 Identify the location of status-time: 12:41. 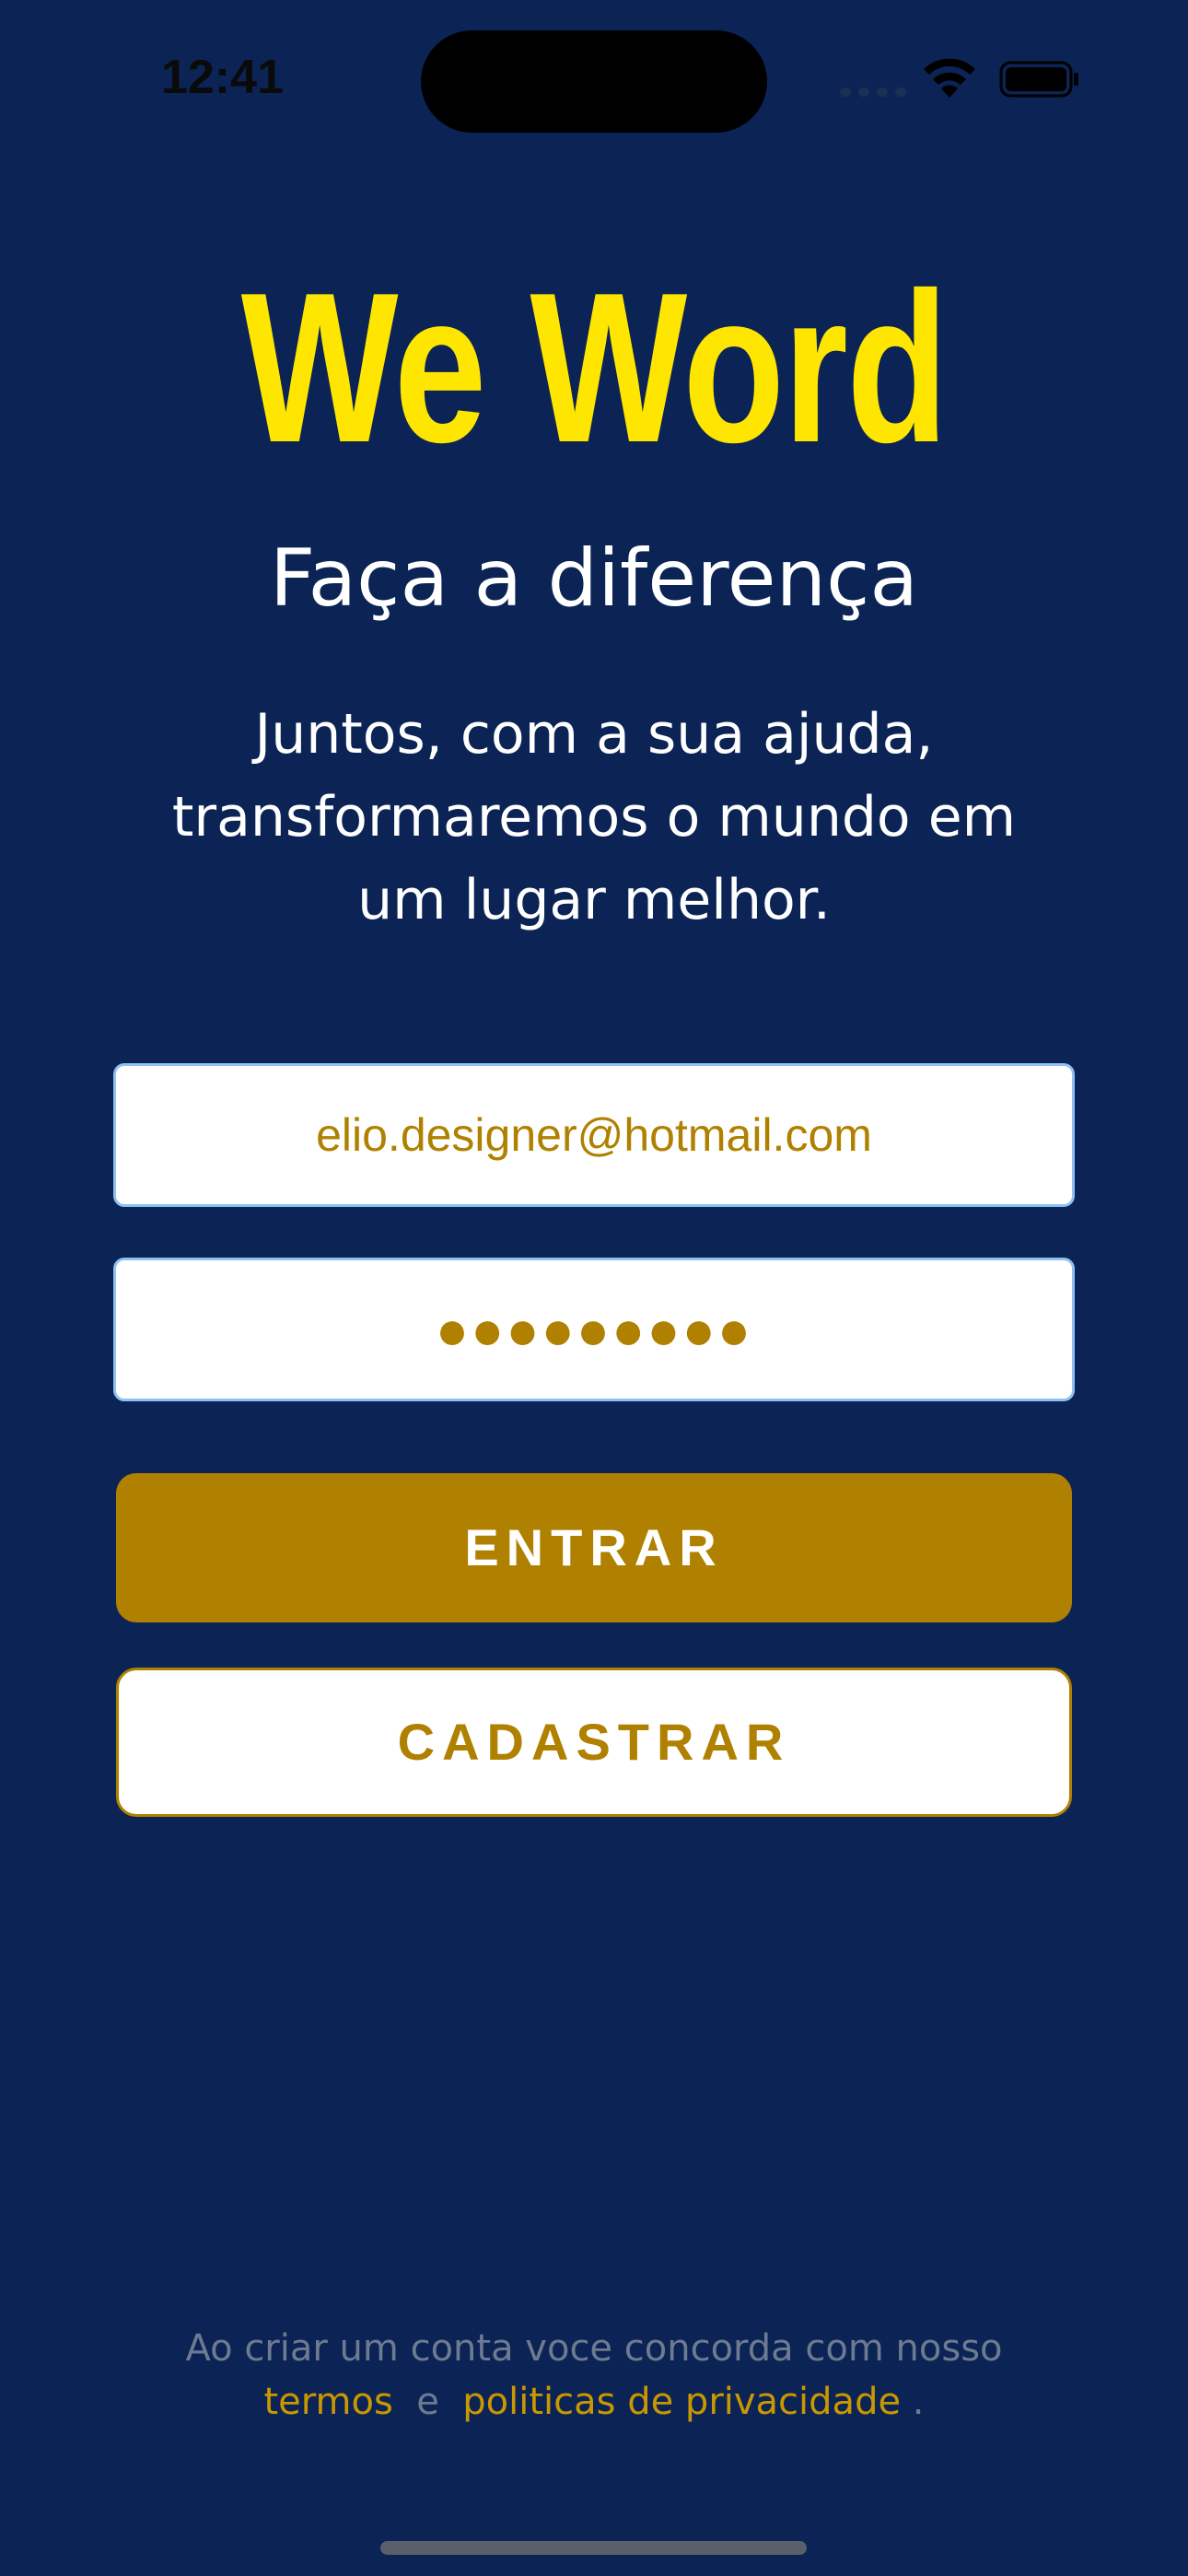
(222, 77).